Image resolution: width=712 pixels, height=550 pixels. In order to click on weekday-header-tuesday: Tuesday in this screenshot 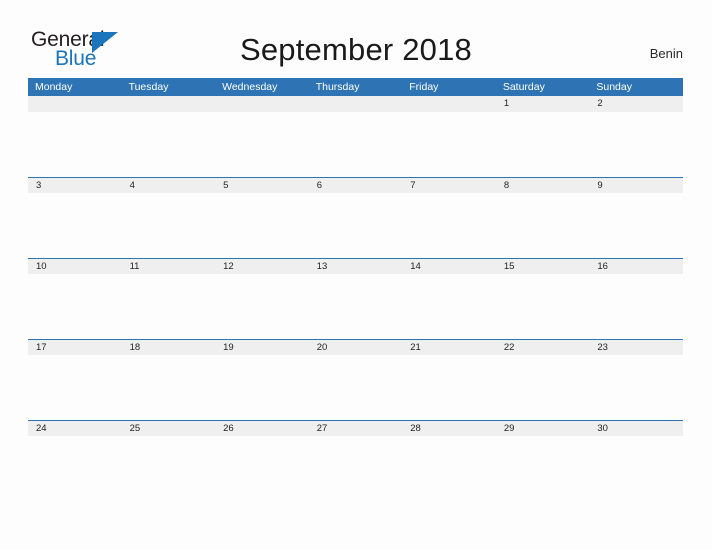, I will do `click(148, 87)`.